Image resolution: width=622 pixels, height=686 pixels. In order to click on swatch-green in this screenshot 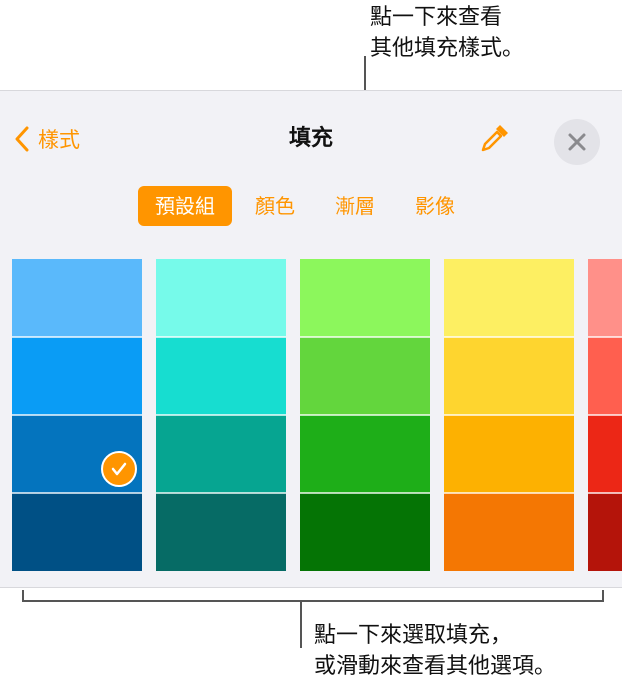, I will do `click(365, 415)`.